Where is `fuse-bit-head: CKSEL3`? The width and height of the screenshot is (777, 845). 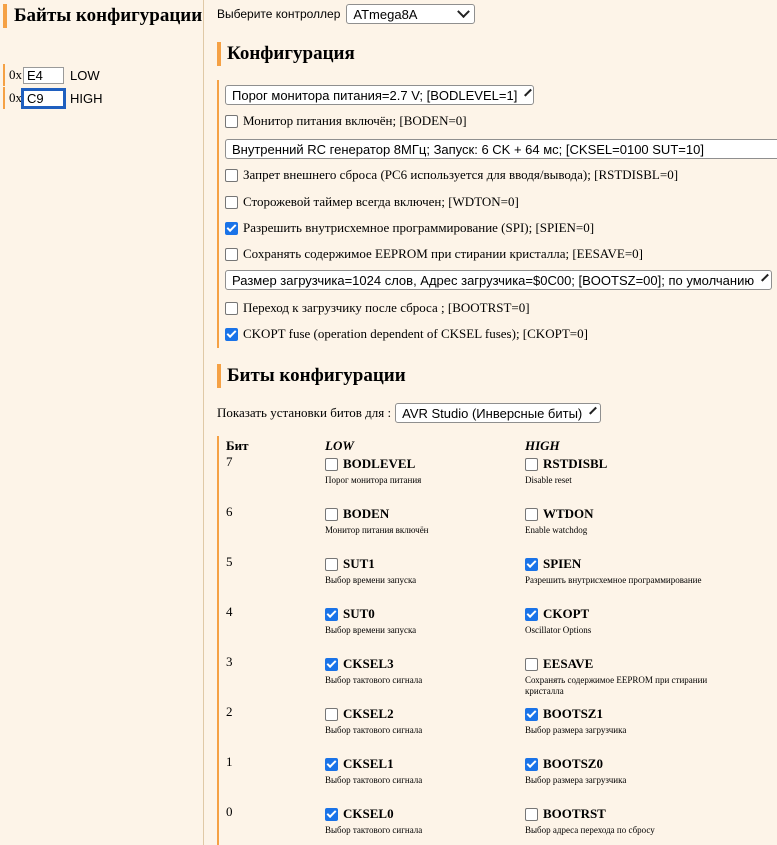
fuse-bit-head: CKSEL3 is located at coordinates (422, 664).